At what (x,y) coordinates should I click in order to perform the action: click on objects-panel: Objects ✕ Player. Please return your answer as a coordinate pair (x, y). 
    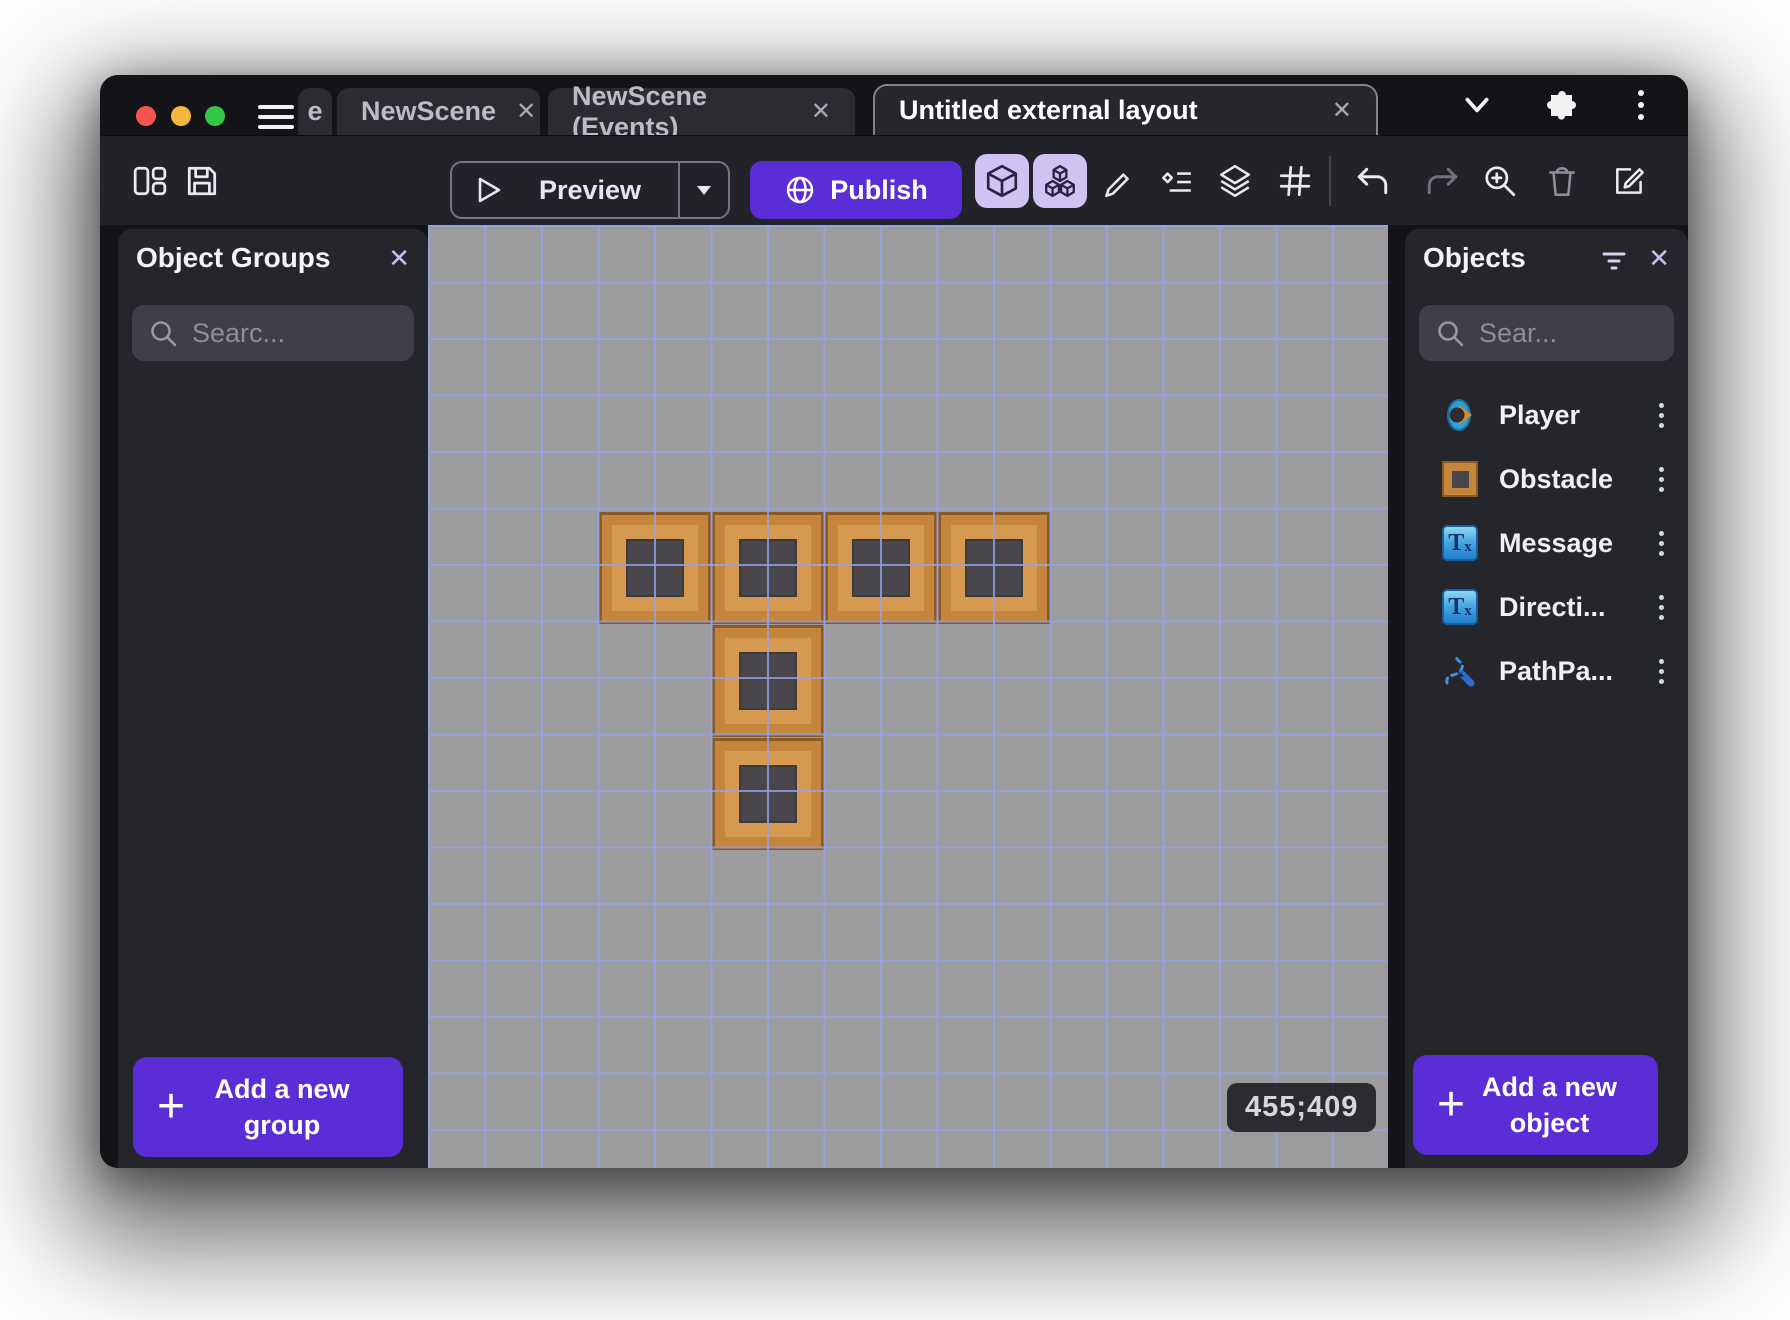
    Looking at the image, I should click on (1546, 698).